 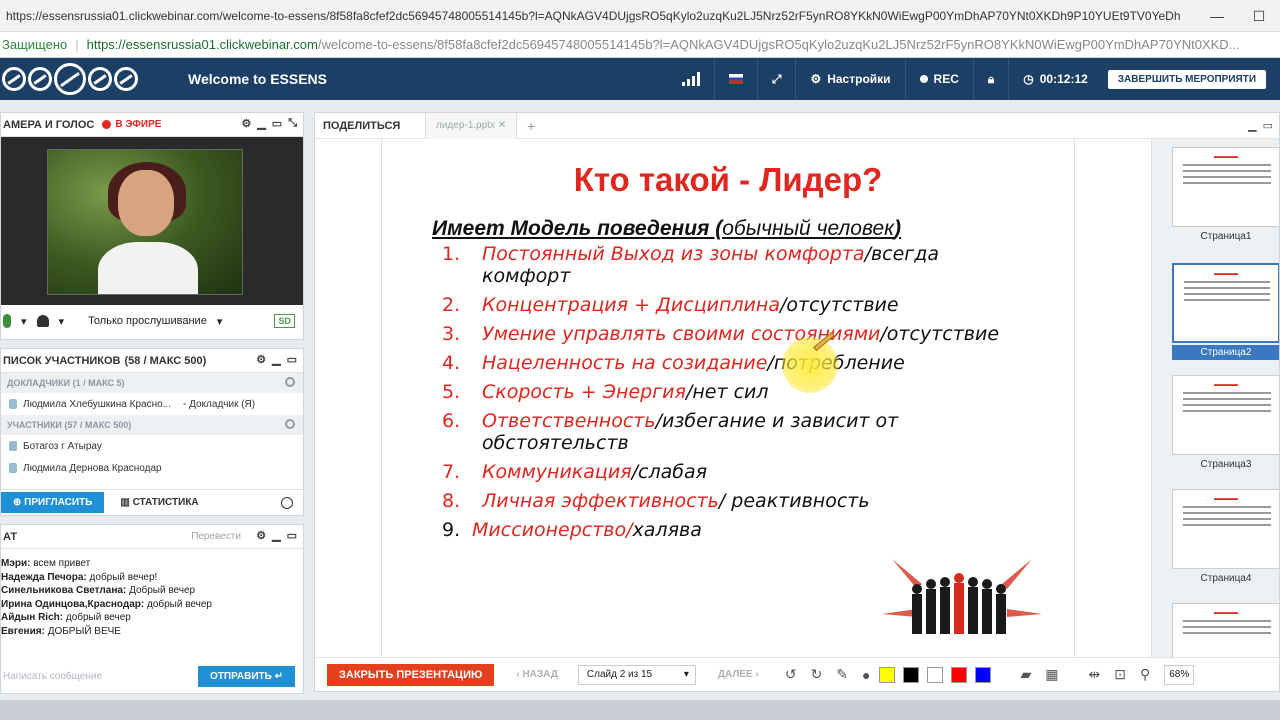 What do you see at coordinates (502, 125) in the screenshot?
I see `close-tab-icon: ✕` at bounding box center [502, 125].